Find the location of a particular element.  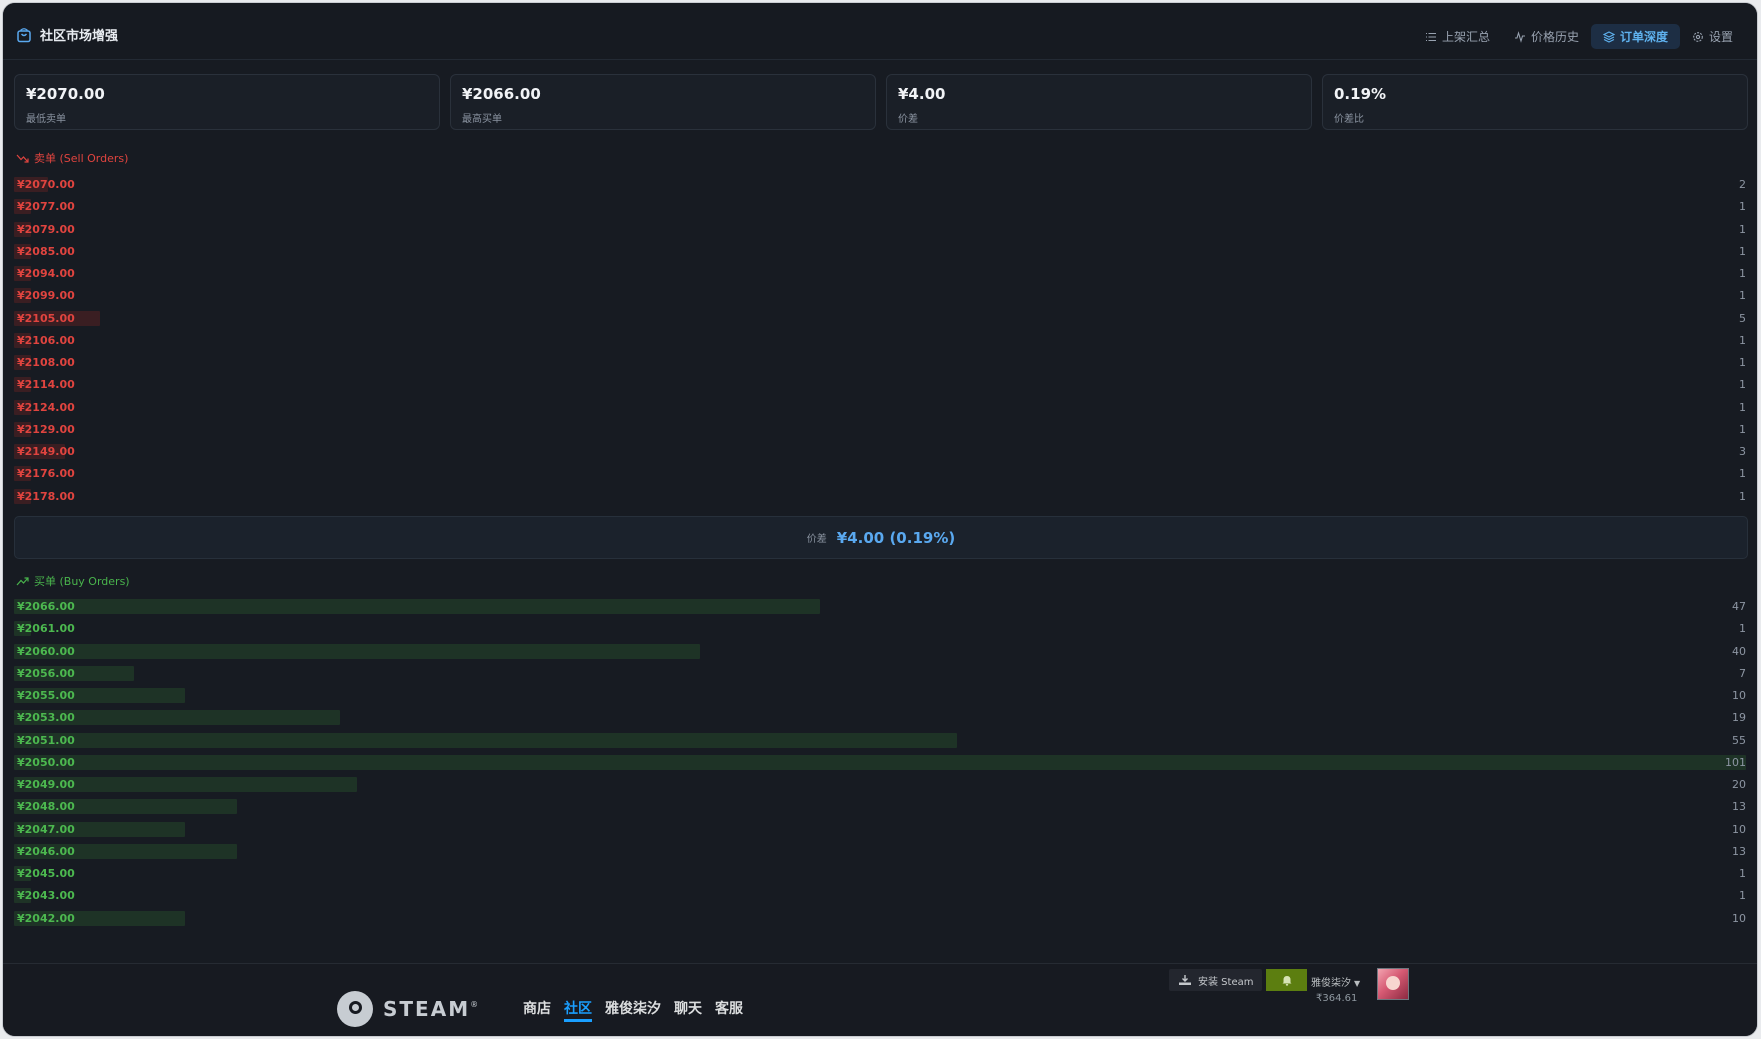

order-price: ¥2047.00 is located at coordinates (46, 829).